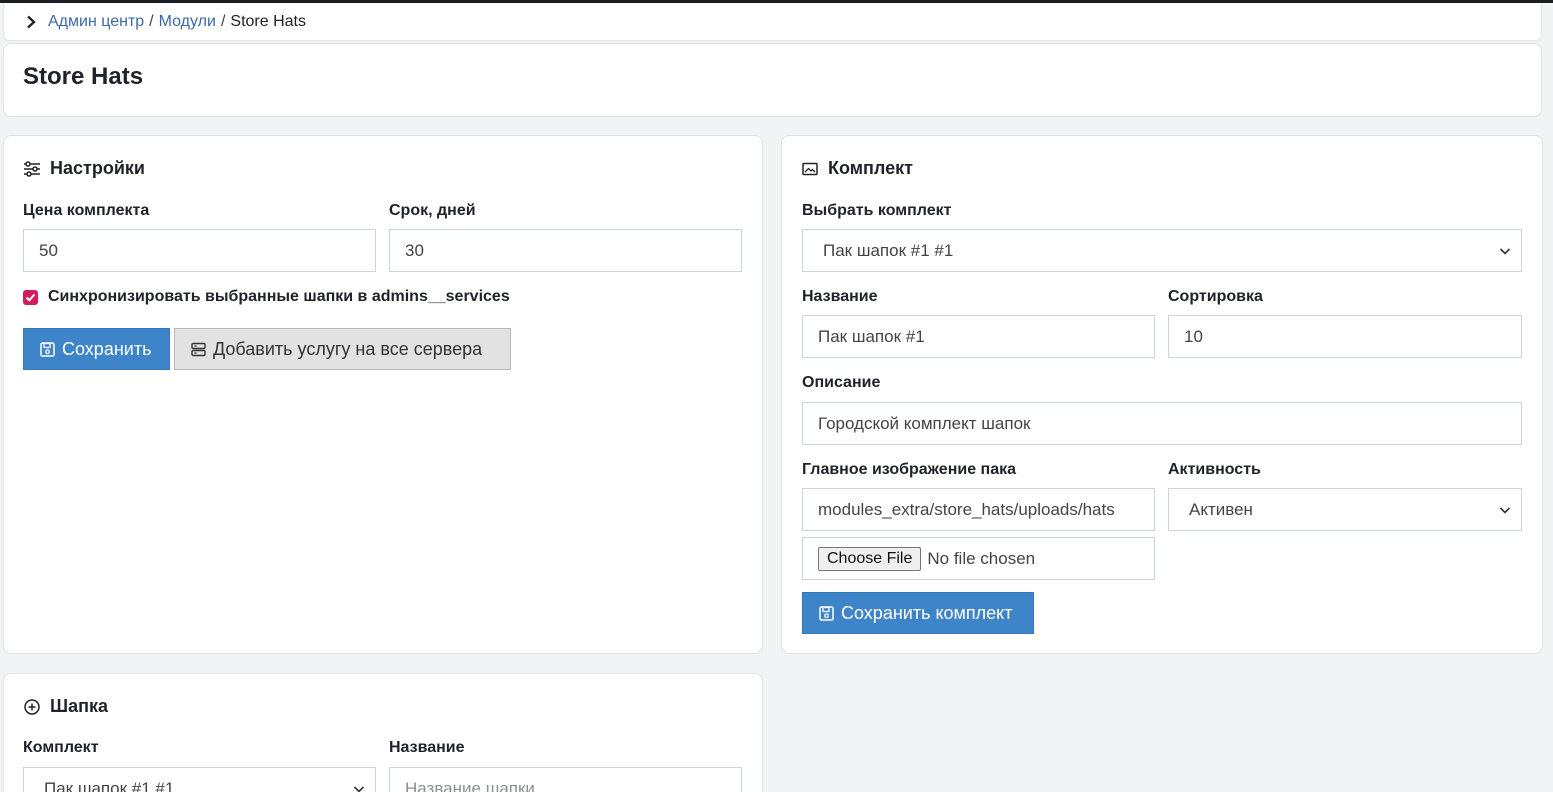  I want to click on save-kit-button: Сохранить комплект, so click(918, 613).